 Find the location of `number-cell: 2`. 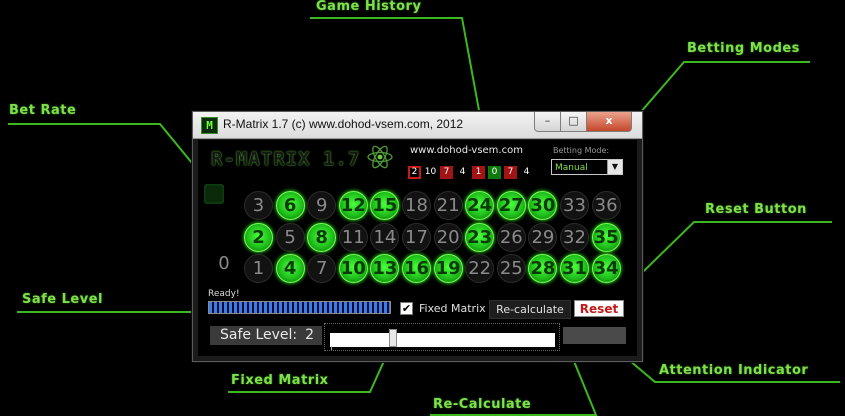

number-cell: 2 is located at coordinates (258, 237).